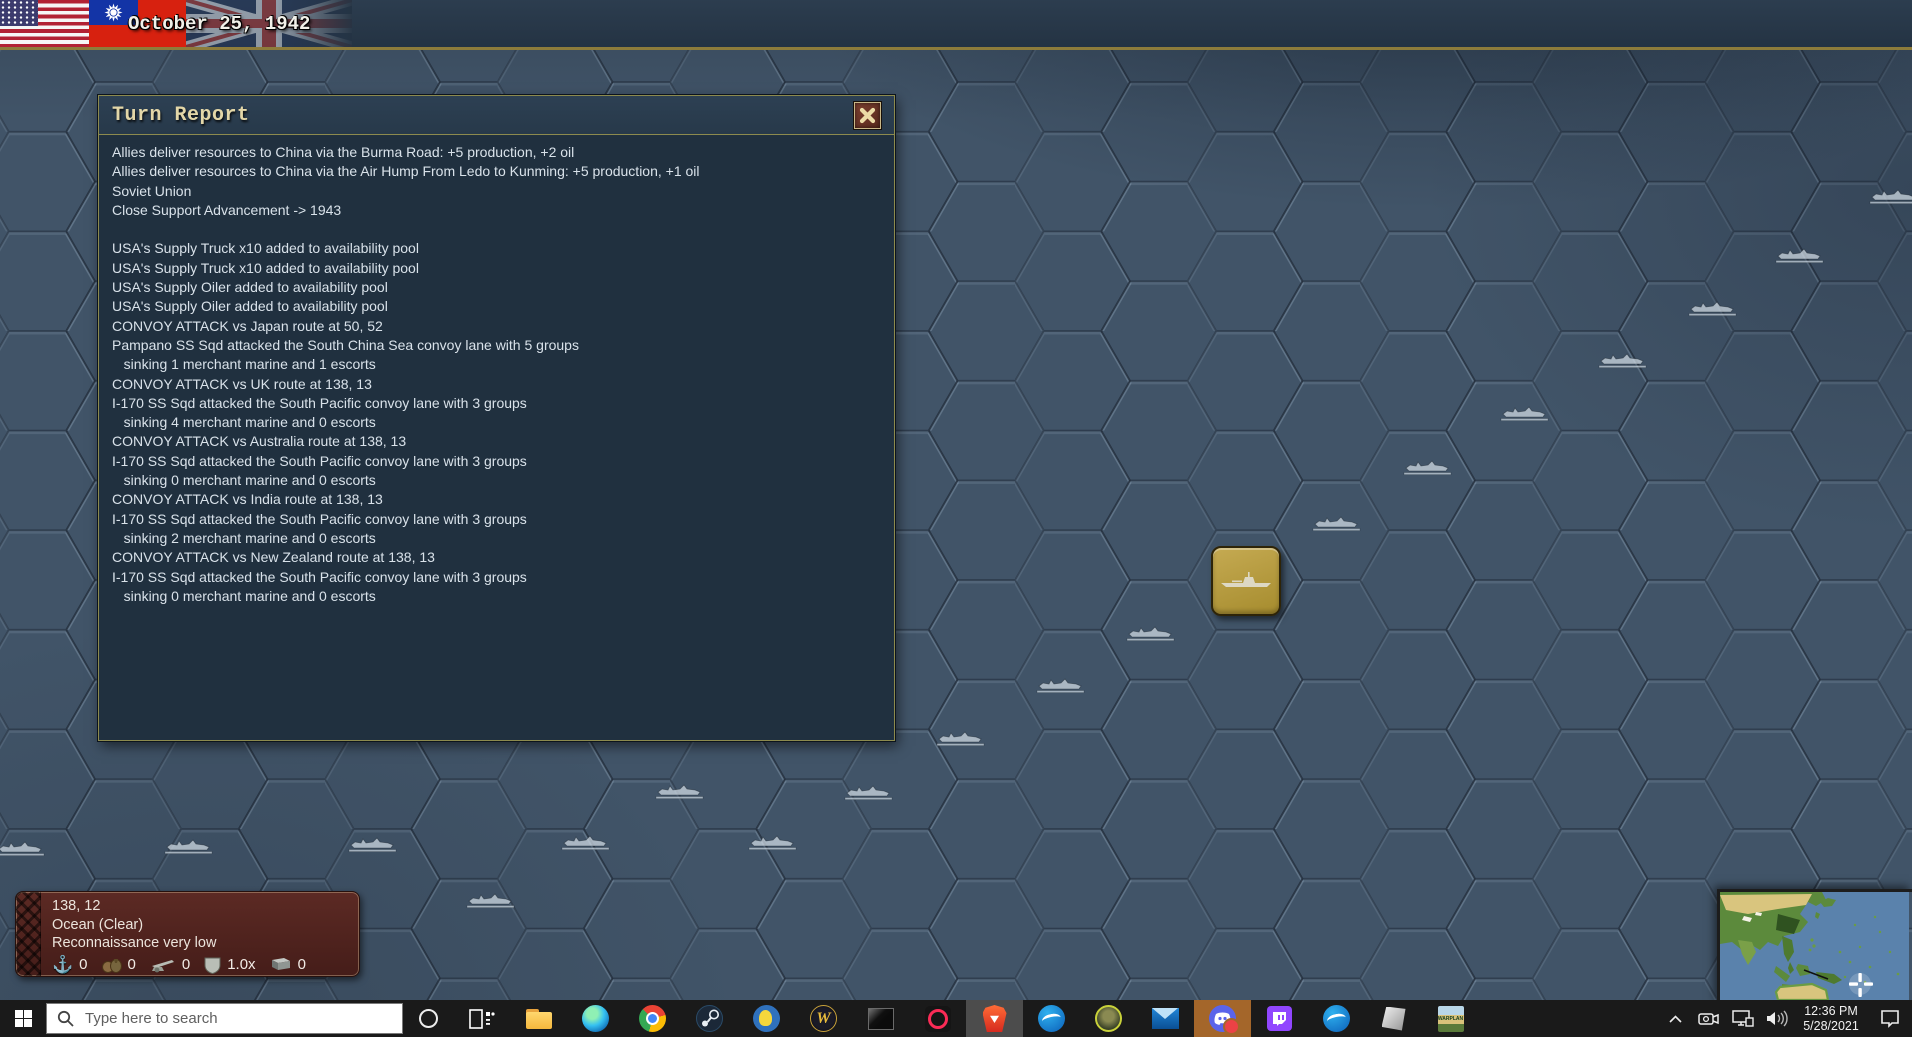 Image resolution: width=1912 pixels, height=1037 pixels. Describe the element at coordinates (1831, 1010) in the screenshot. I see `clock-time: 12:36 PM` at that location.